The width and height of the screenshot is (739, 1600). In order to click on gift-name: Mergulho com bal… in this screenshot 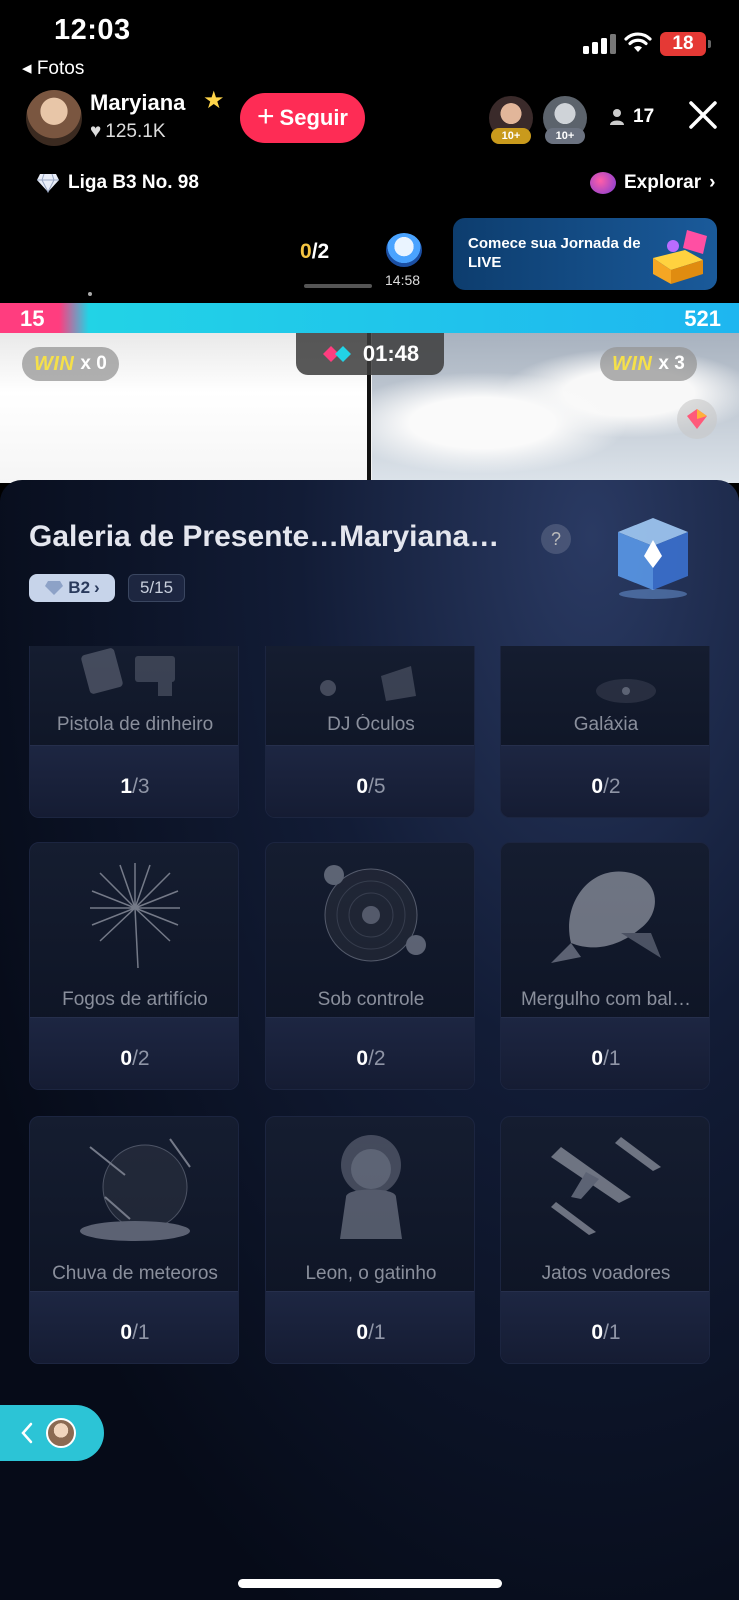, I will do `click(606, 999)`.